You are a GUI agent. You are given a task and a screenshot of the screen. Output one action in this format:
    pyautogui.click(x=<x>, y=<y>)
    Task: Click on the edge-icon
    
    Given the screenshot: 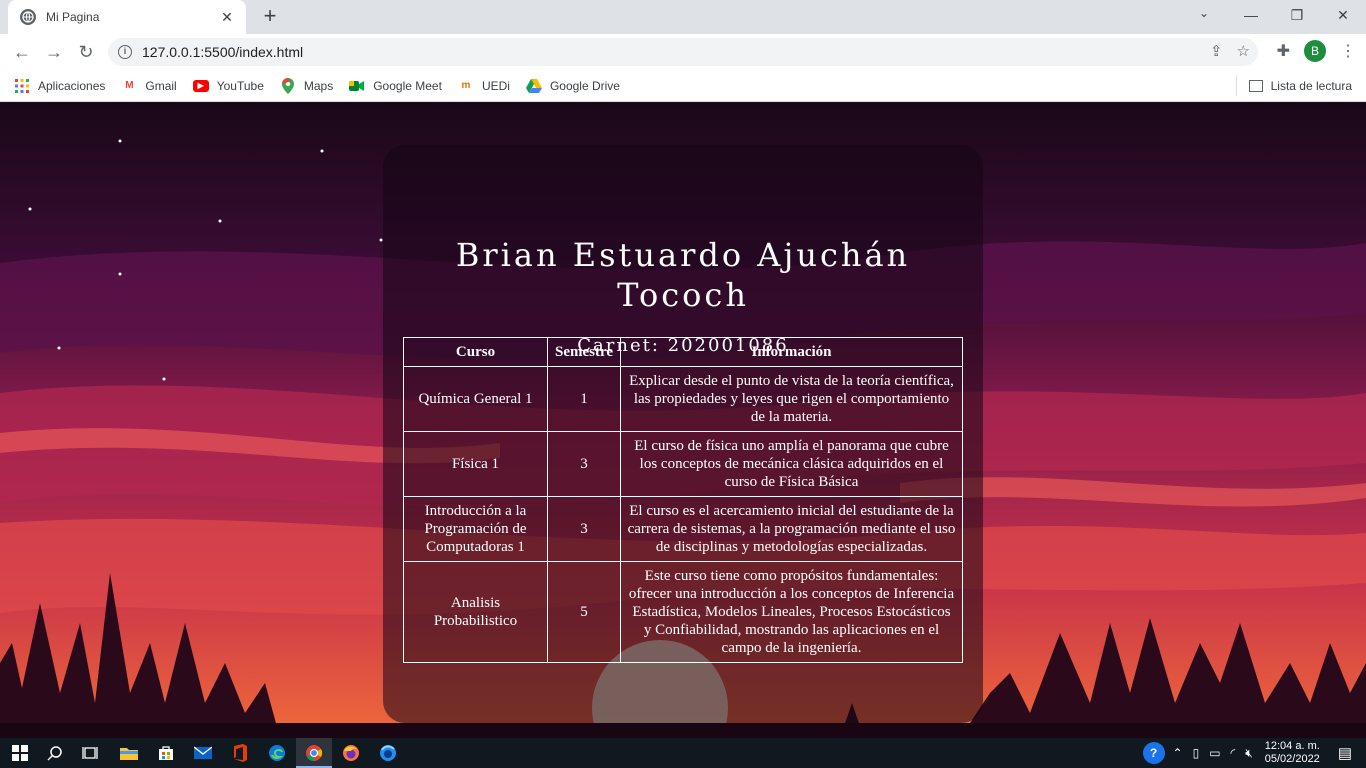 What is the action you would take?
    pyautogui.click(x=277, y=753)
    